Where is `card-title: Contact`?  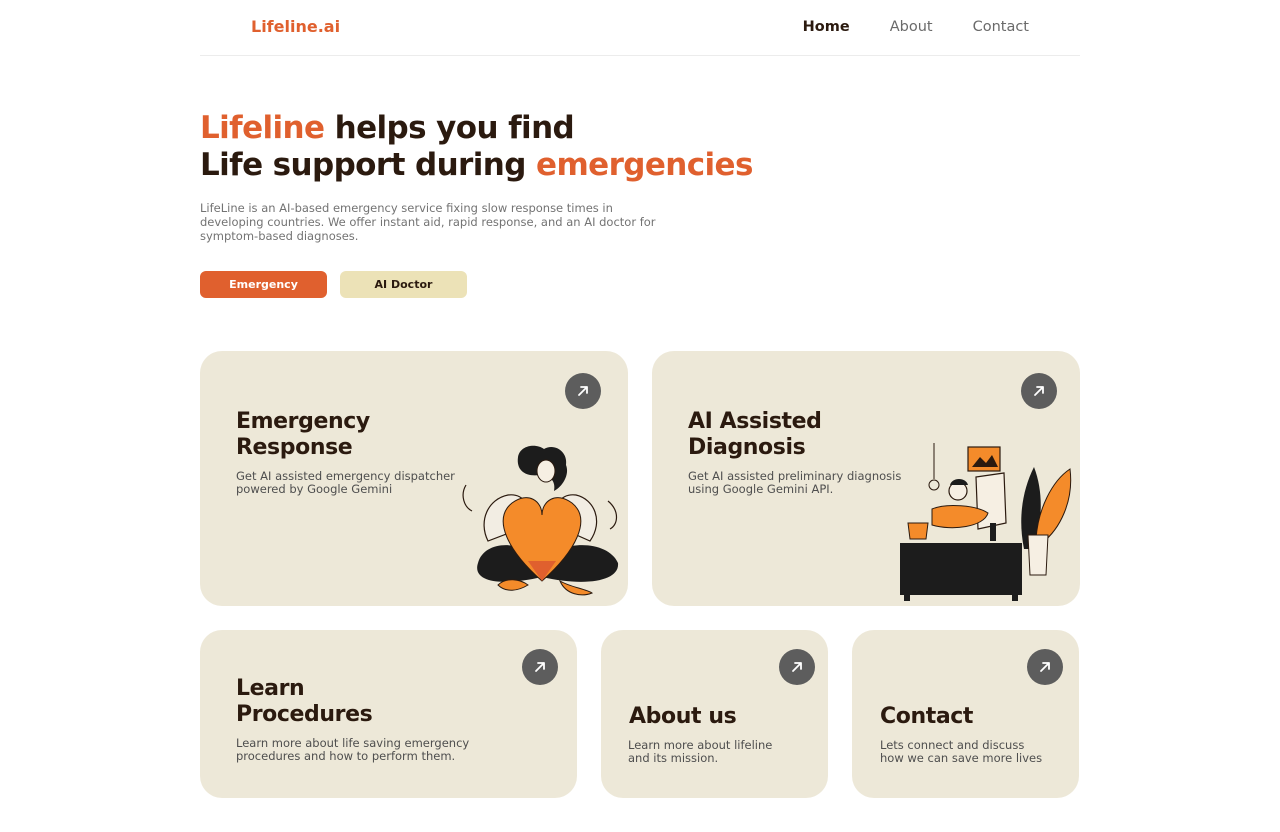 card-title: Contact is located at coordinates (927, 716).